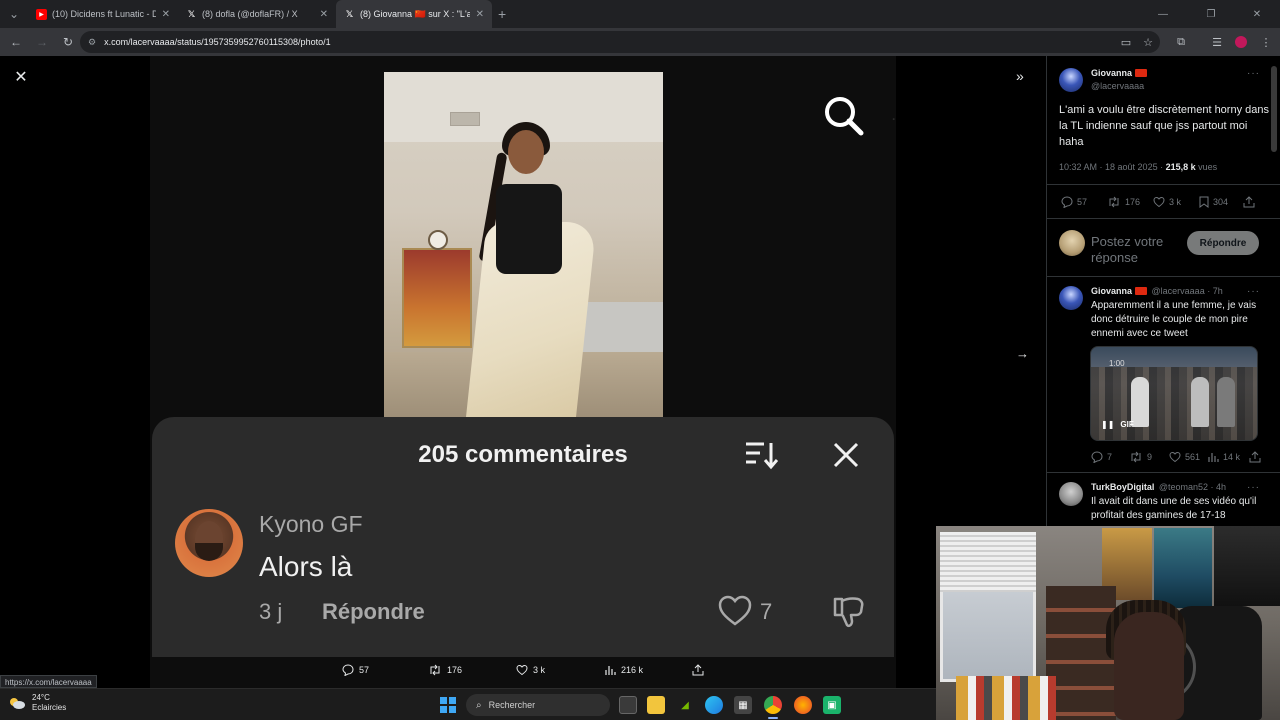 The height and width of the screenshot is (720, 1280). I want to click on views-stat: 14 k, so click(1223, 457).